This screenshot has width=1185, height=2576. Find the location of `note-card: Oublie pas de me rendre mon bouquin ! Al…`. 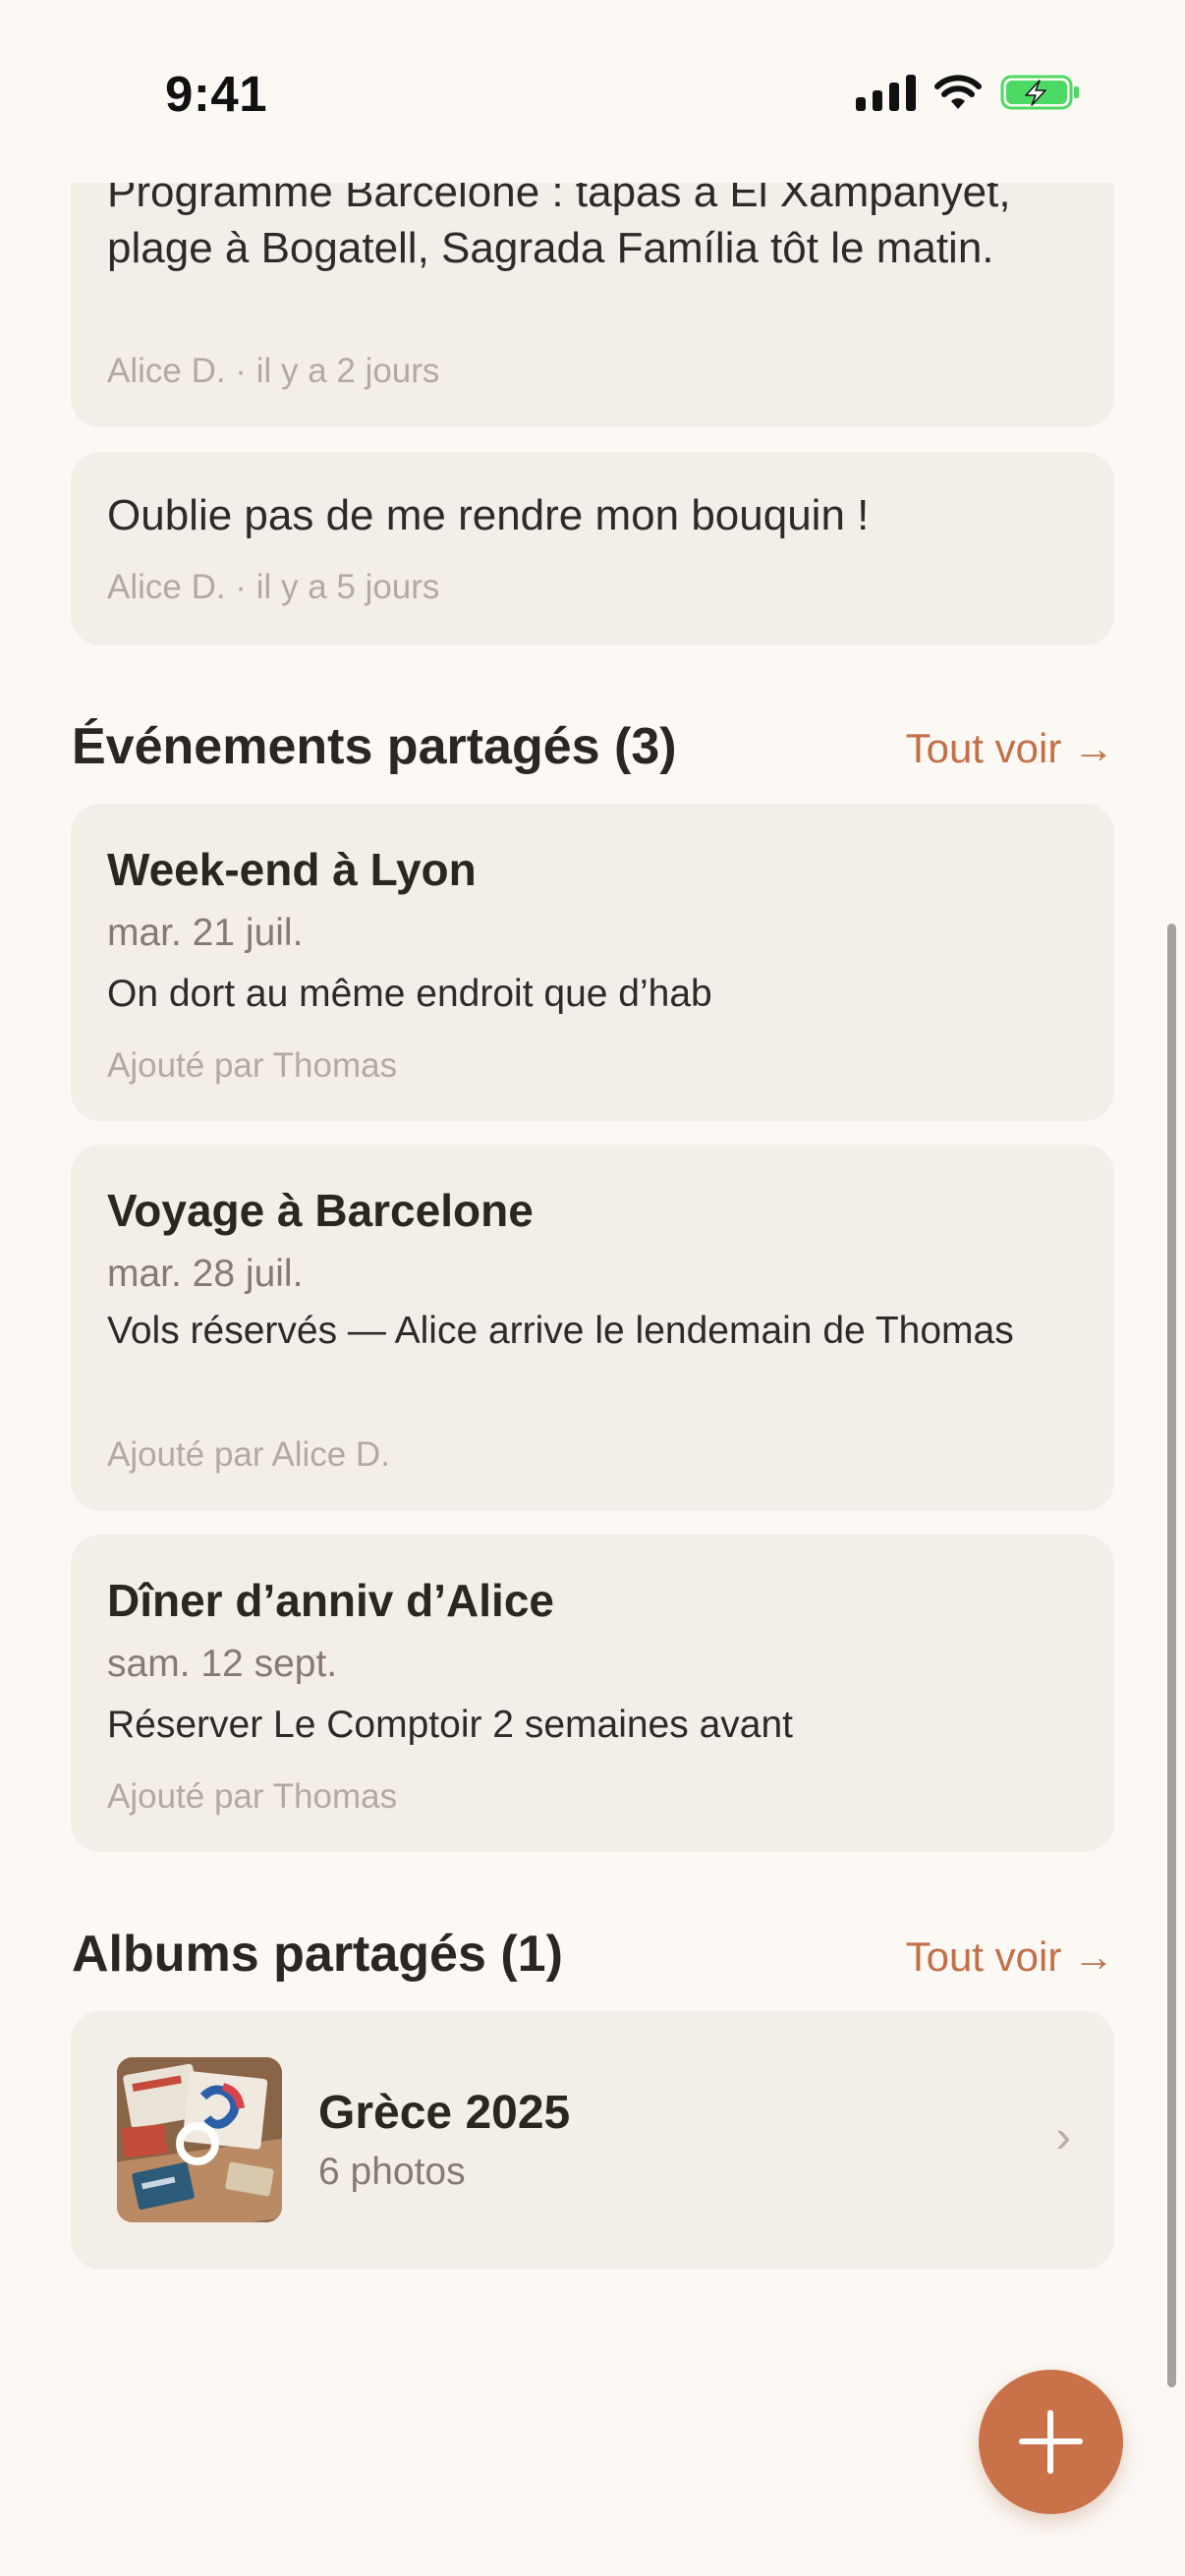

note-card: Oublie pas de me rendre mon bouquin ! Al… is located at coordinates (592, 548).